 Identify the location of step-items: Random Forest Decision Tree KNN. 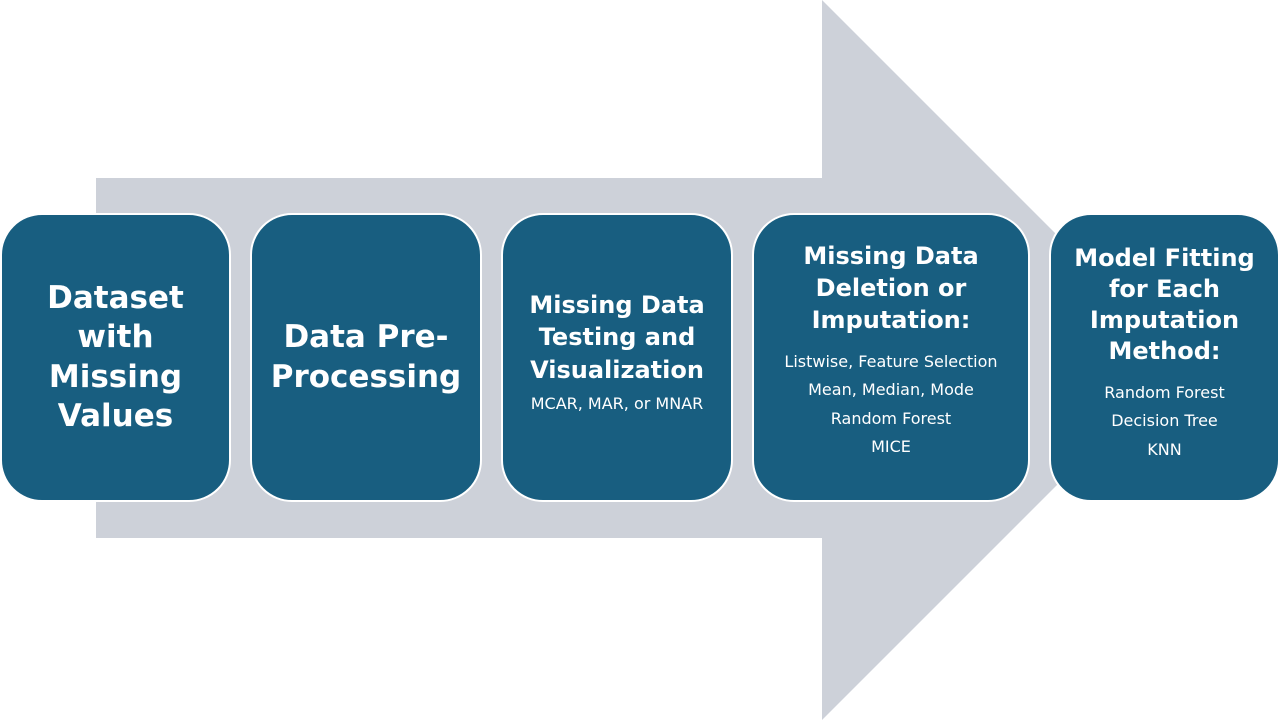
(1164, 422).